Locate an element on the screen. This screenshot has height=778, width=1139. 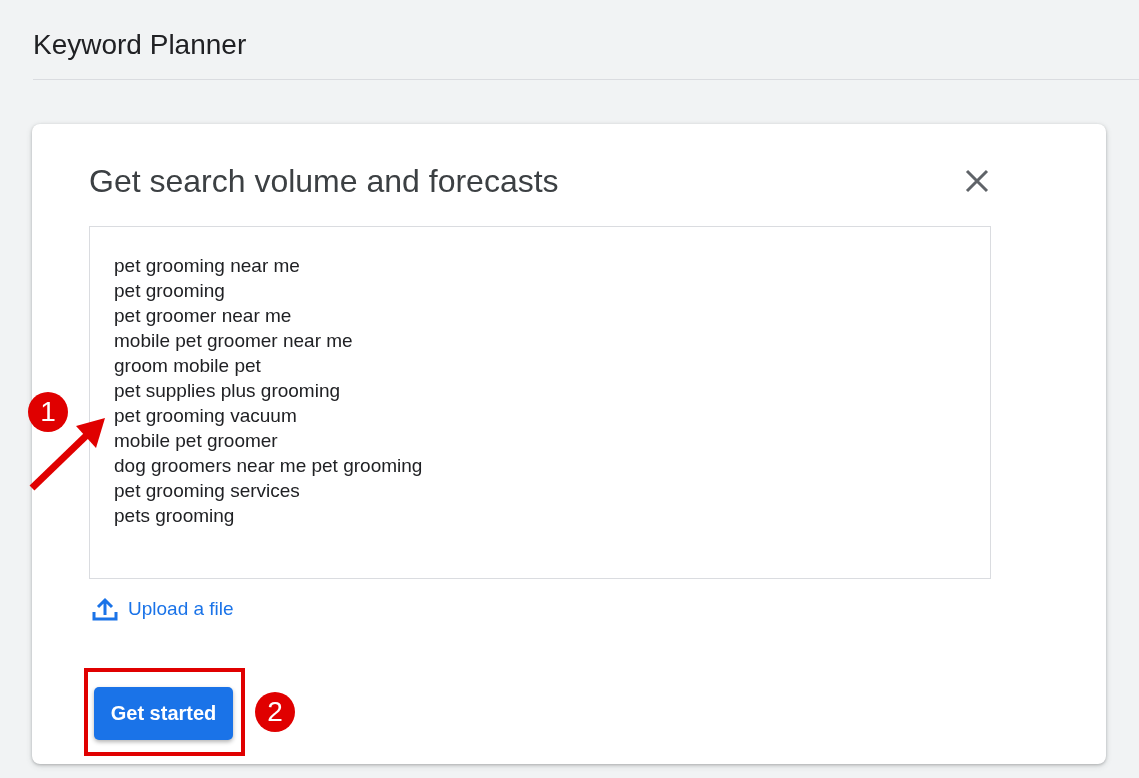
keyword-line: pets grooming is located at coordinates (174, 516).